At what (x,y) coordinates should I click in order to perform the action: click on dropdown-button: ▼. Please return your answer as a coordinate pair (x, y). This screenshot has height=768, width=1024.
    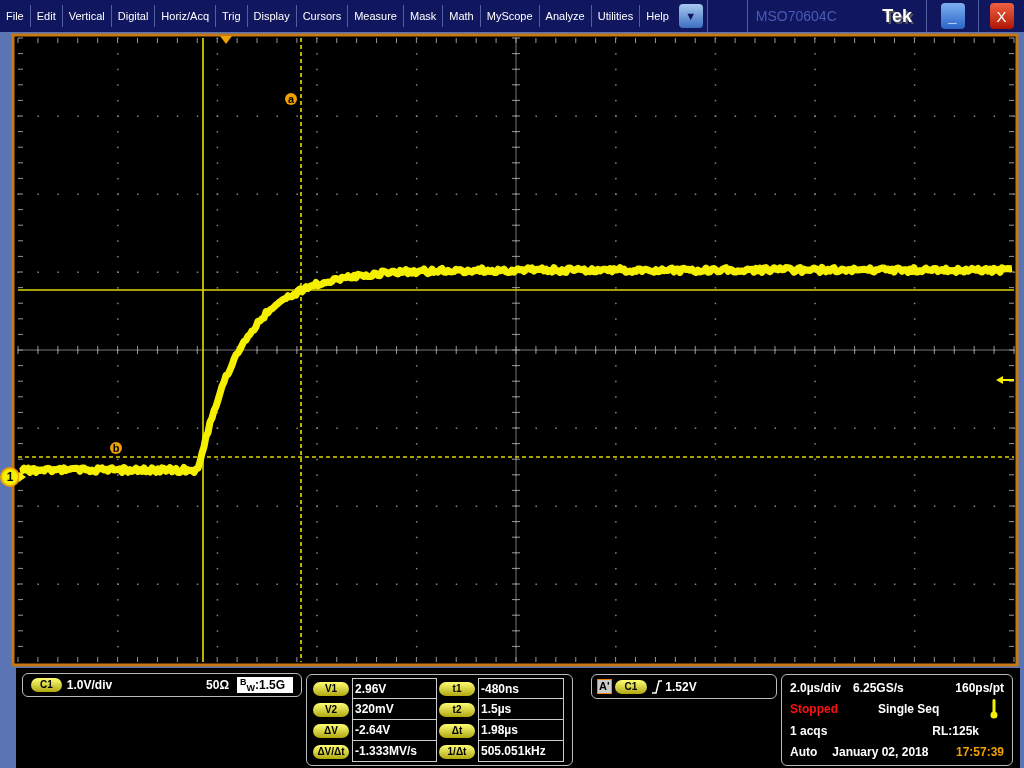
    Looking at the image, I should click on (690, 16).